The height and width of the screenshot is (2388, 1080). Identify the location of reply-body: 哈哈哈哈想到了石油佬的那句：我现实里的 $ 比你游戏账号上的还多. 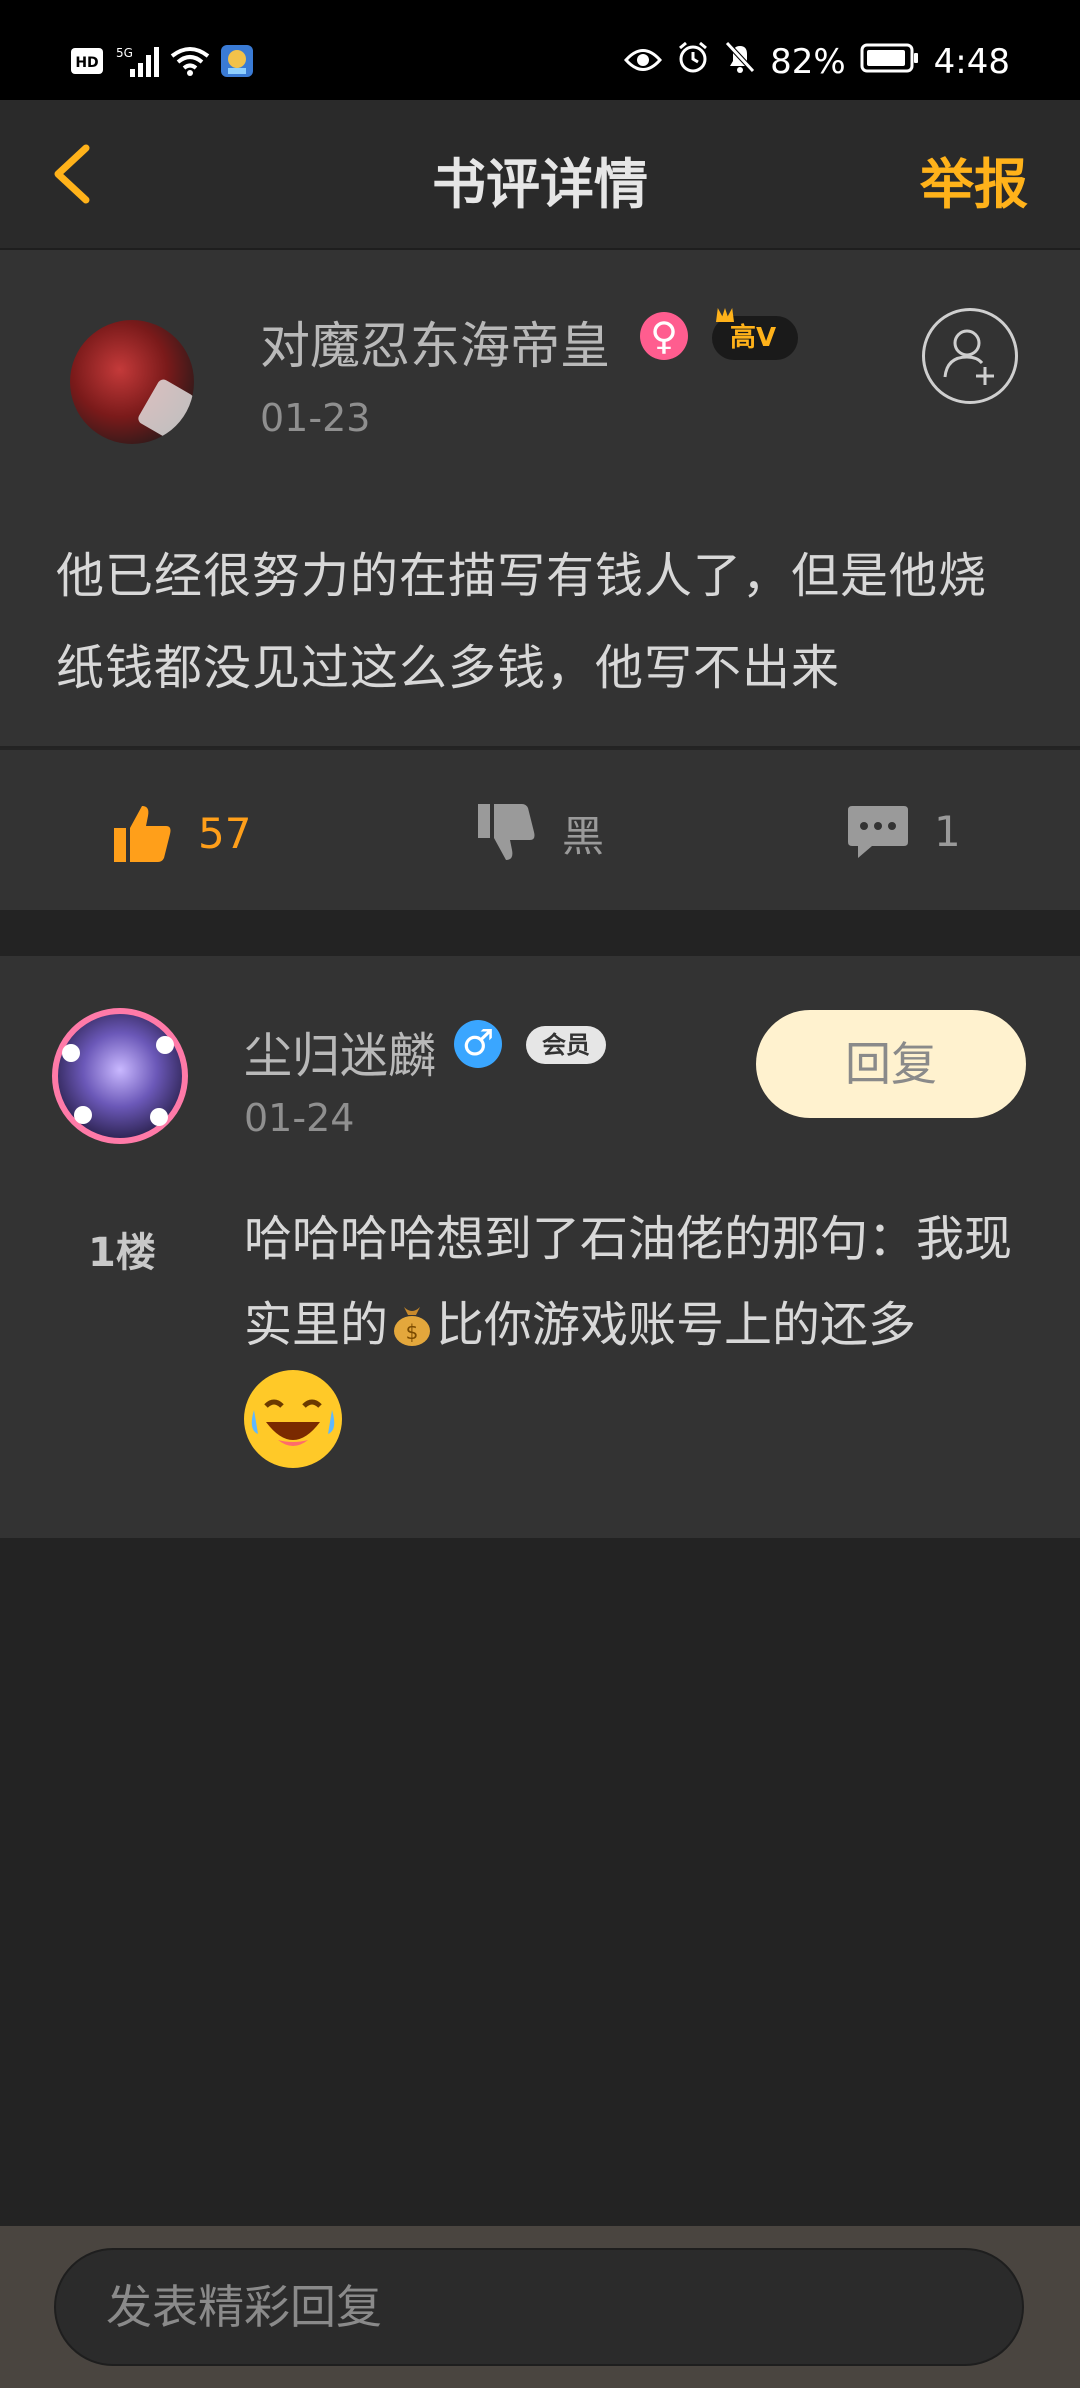
(637, 1332).